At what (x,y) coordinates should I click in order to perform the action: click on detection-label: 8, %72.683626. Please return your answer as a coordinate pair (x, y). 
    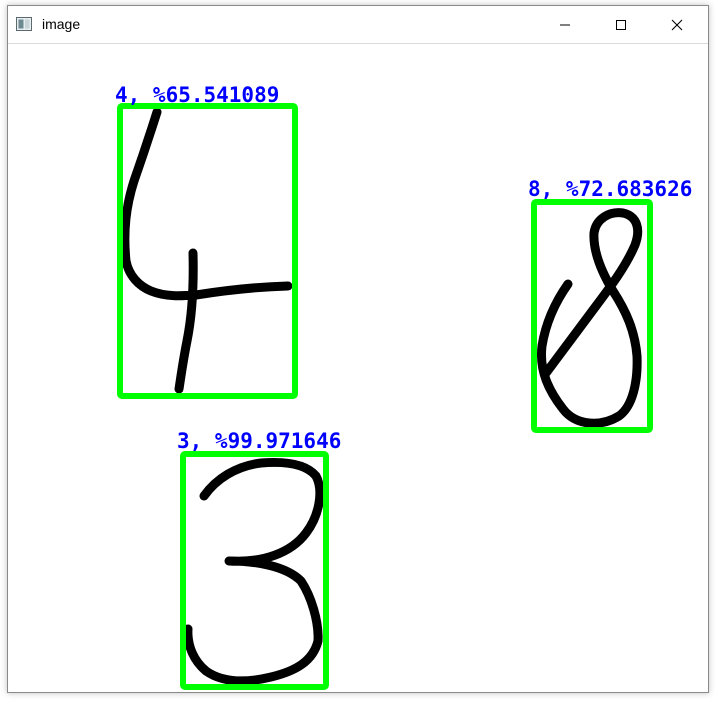
    Looking at the image, I should click on (610, 189).